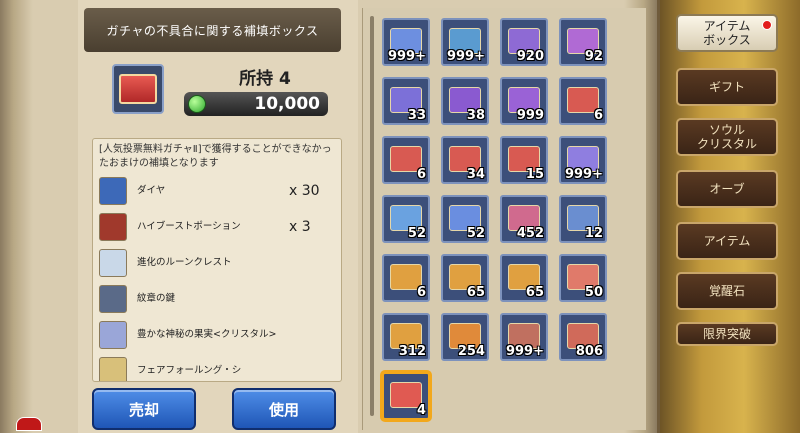 The width and height of the screenshot is (800, 433). What do you see at coordinates (416, 115) in the screenshot?
I see `item-count: 33` at bounding box center [416, 115].